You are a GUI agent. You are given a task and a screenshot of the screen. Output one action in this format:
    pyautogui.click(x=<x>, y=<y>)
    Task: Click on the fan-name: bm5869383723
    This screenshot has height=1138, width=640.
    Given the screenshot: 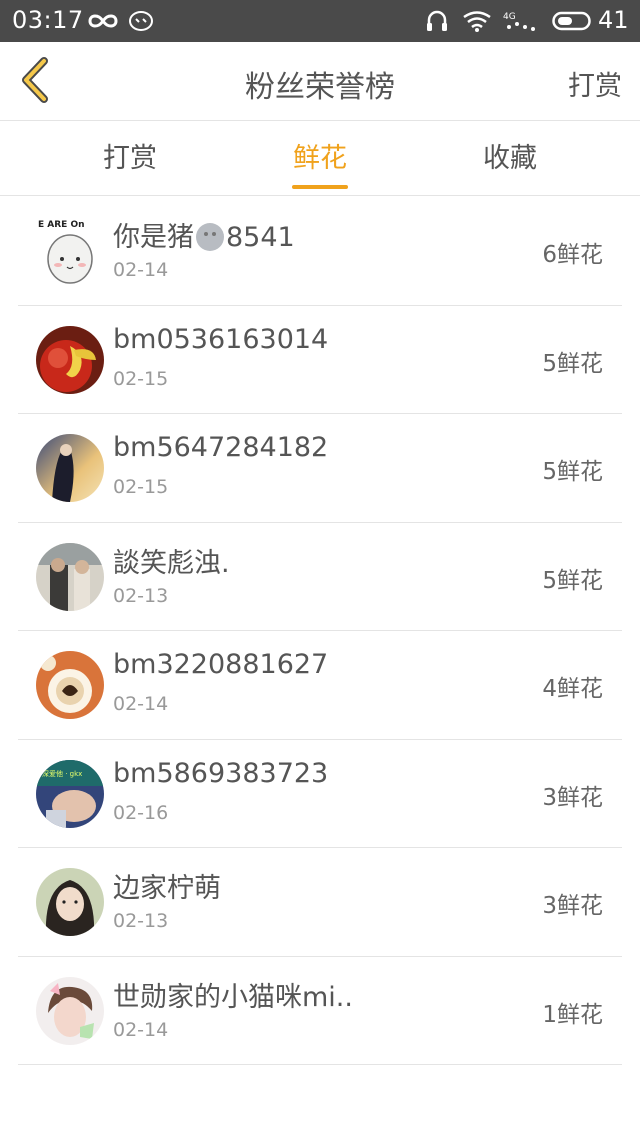 What is the action you would take?
    pyautogui.click(x=221, y=773)
    